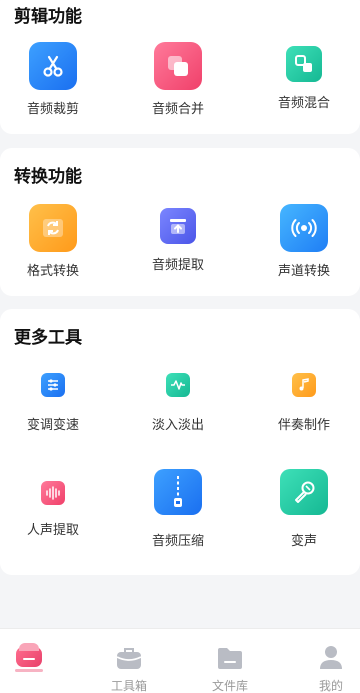  I want to click on nav-profile: 我的, so click(323, 661).